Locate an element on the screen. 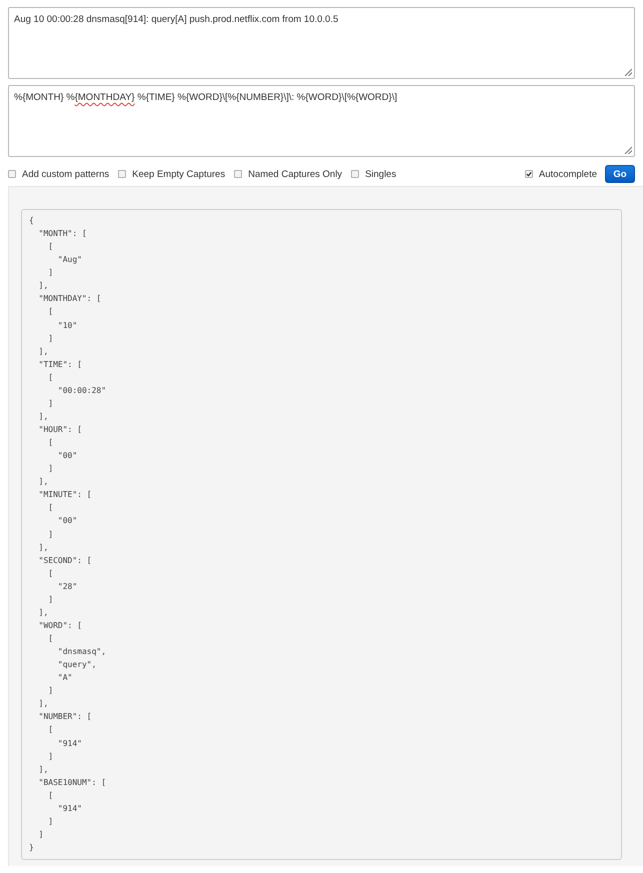 Image resolution: width=643 pixels, height=873 pixels. code-line: "MINUTE": [ is located at coordinates (65, 495).